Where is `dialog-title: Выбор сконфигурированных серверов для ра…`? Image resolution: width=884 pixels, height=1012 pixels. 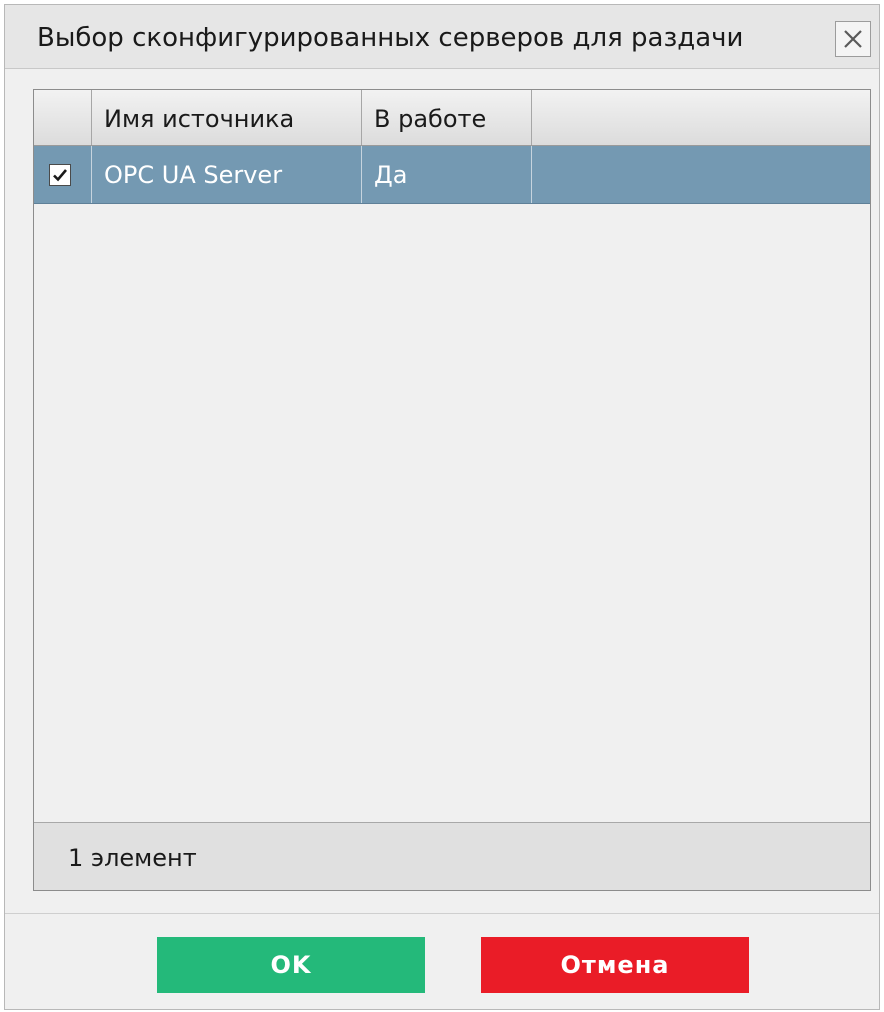
dialog-title: Выбор сконфигурированных серверов для ра… is located at coordinates (390, 38).